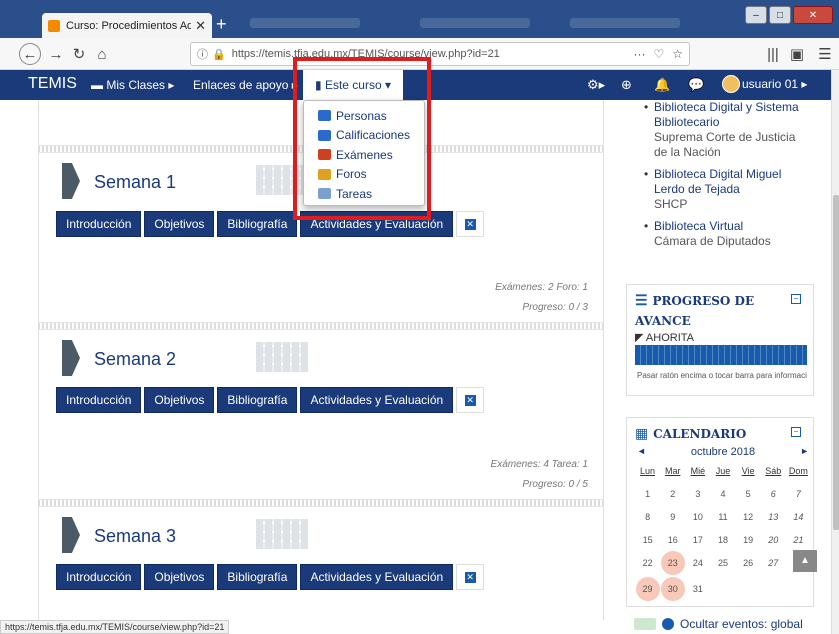 The height and width of the screenshot is (634, 839). I want to click on prev-month-icon: ◄, so click(641, 451).